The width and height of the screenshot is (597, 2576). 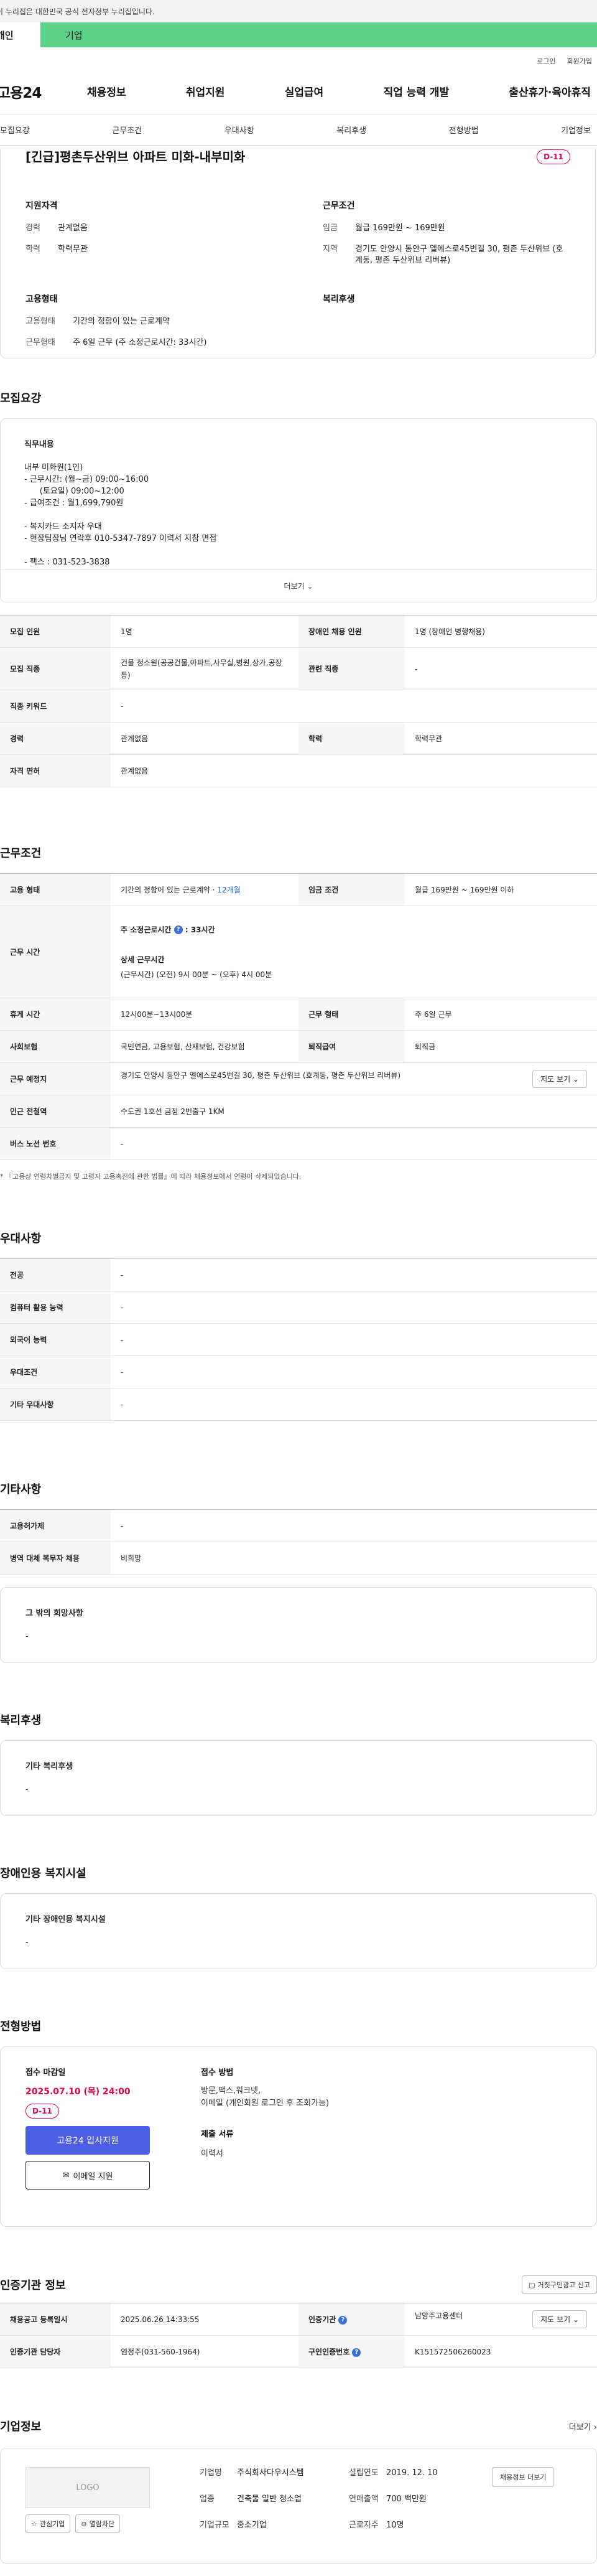 I want to click on emp-worktype-label: 근무형태, so click(x=40, y=342).